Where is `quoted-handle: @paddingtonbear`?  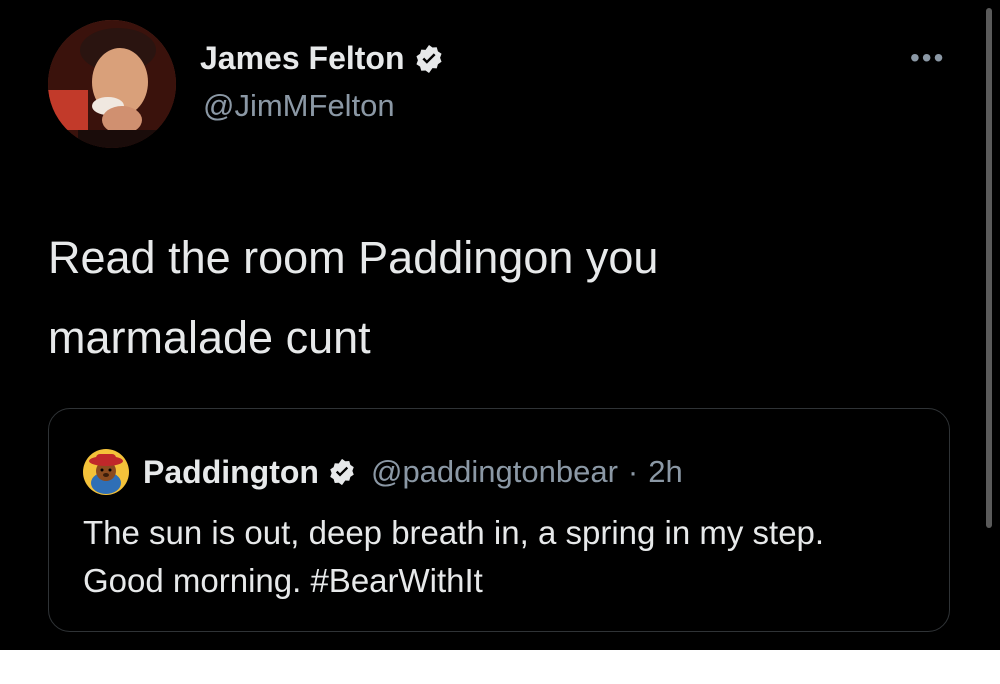 quoted-handle: @paddingtonbear is located at coordinates (494, 472).